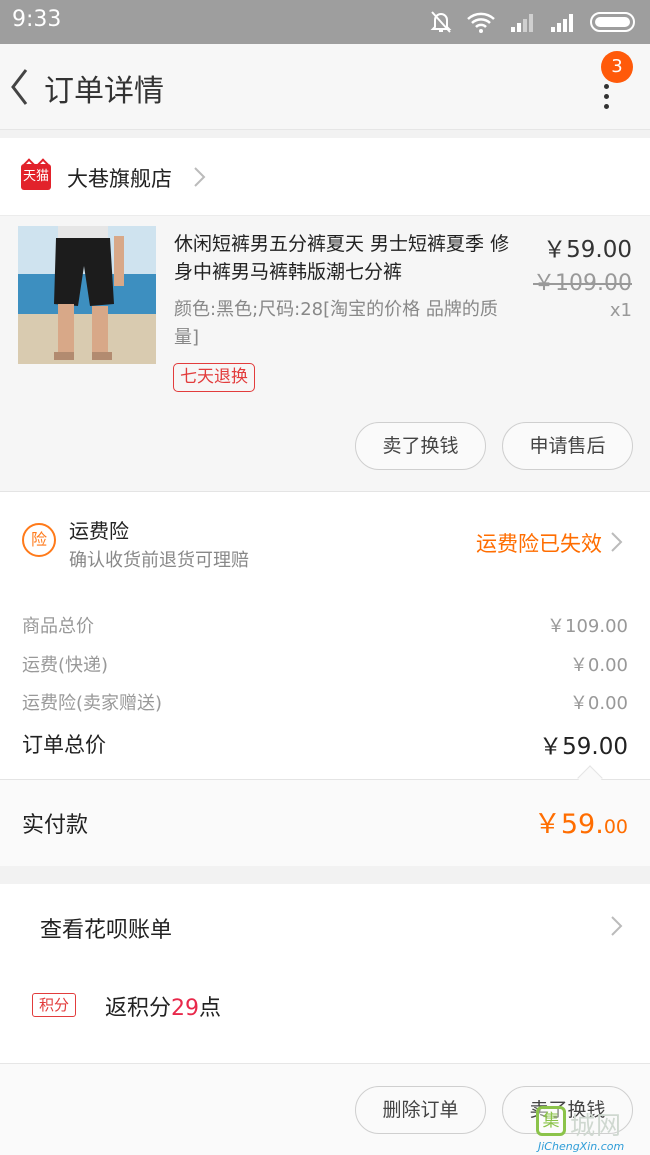 This screenshot has height=1155, width=650. I want to click on silent-bell-icon, so click(441, 22).